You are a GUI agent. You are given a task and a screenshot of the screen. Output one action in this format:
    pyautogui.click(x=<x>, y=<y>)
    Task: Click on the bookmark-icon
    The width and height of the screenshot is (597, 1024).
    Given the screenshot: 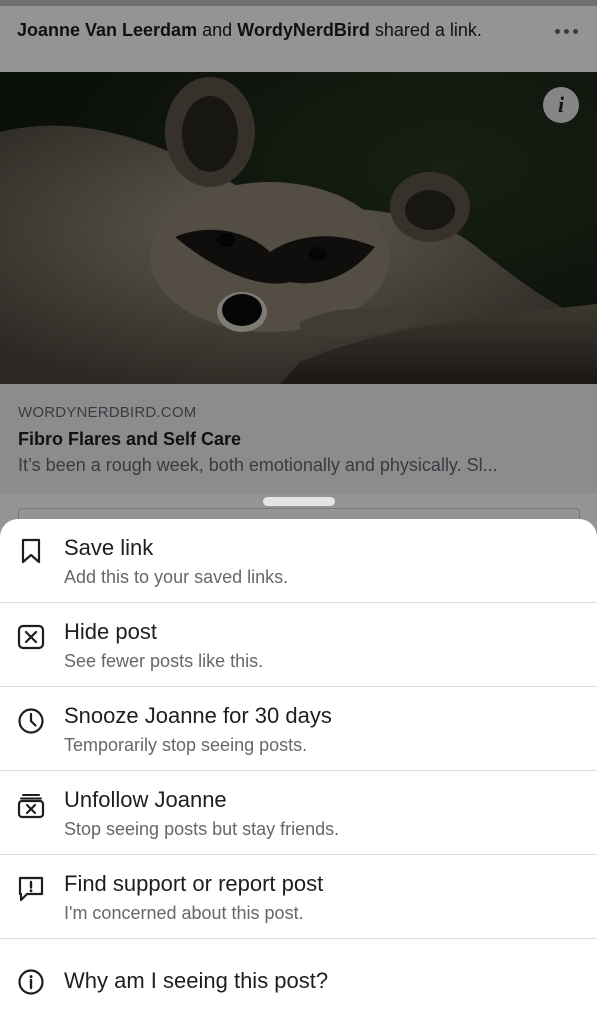 What is the action you would take?
    pyautogui.click(x=31, y=551)
    